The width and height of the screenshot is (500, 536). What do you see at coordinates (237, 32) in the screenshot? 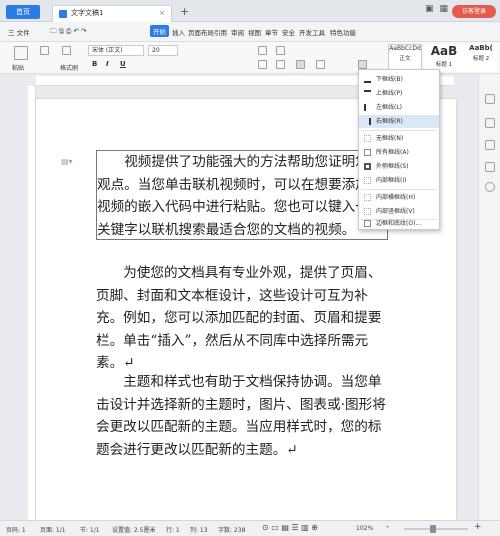
I see `menu-review: 审阅` at bounding box center [237, 32].